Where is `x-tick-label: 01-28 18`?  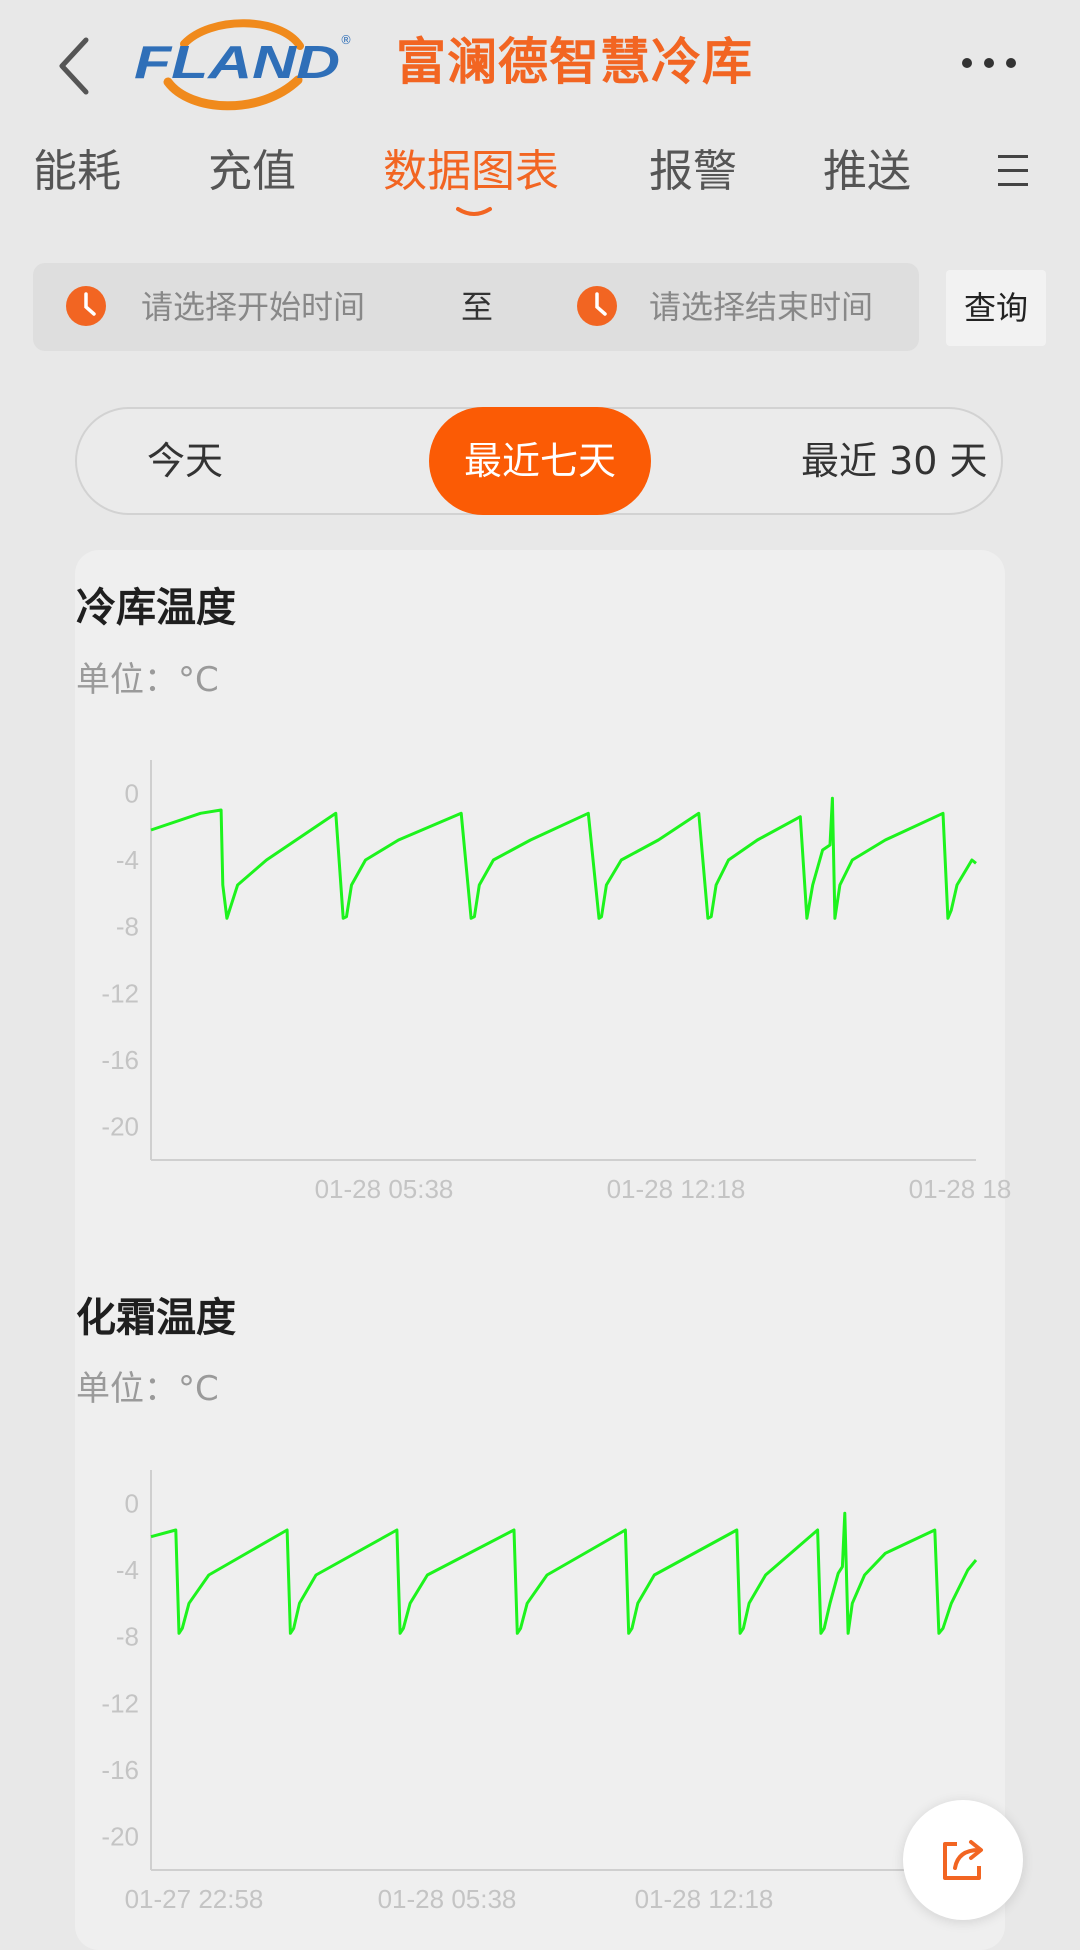
x-tick-label: 01-28 18 is located at coordinates (960, 1187).